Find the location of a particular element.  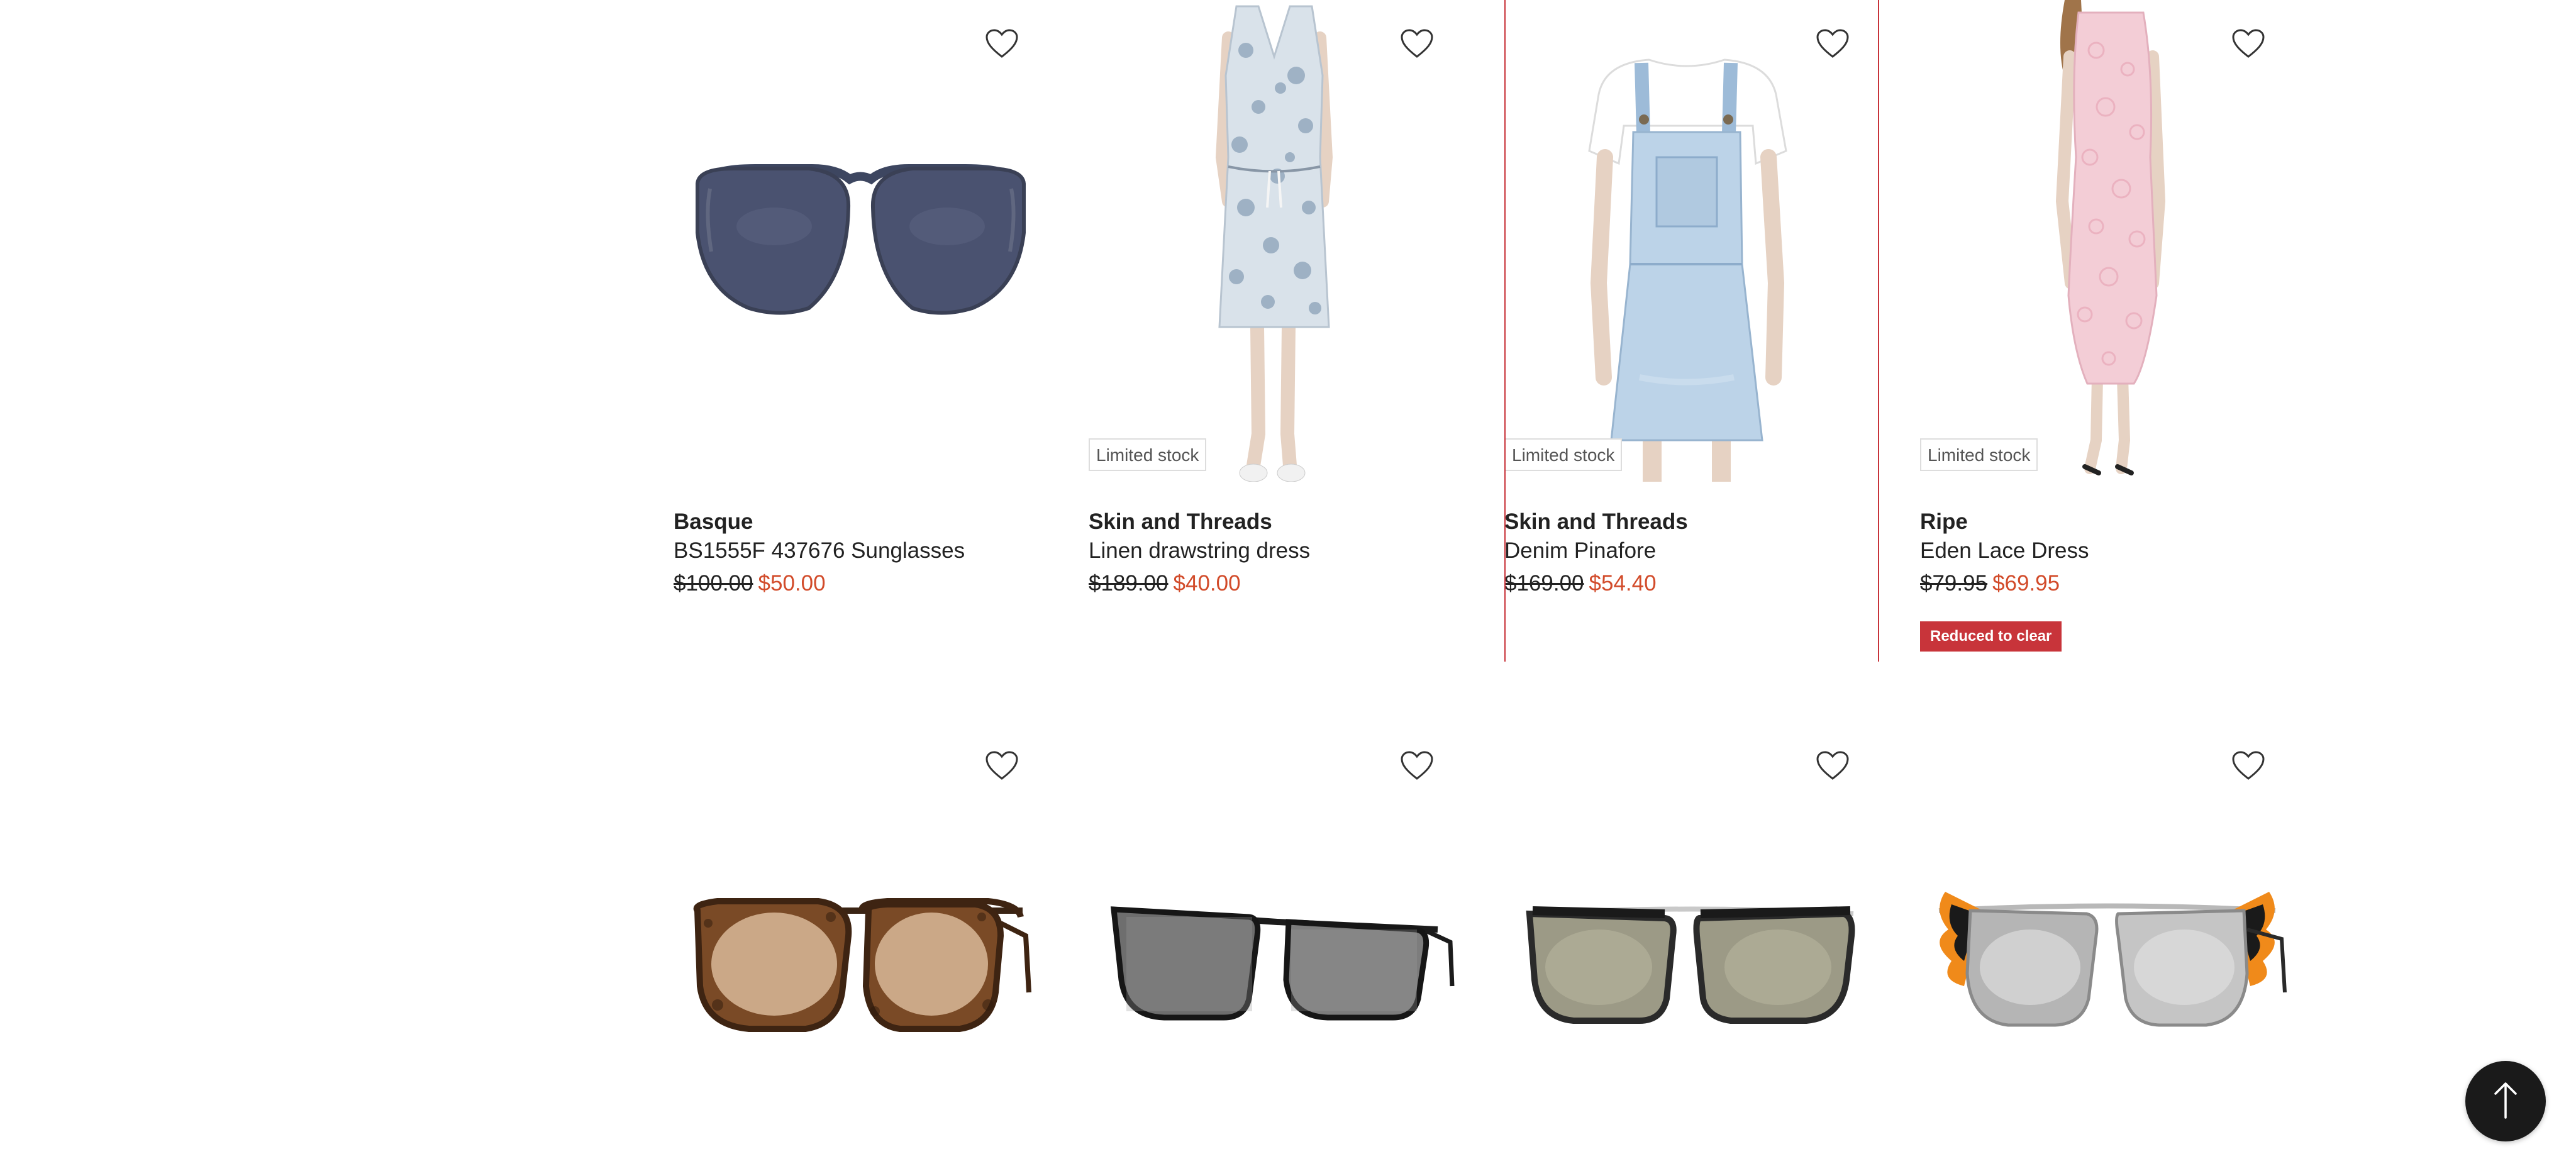

product-brand: Ripe is located at coordinates (1944, 522).